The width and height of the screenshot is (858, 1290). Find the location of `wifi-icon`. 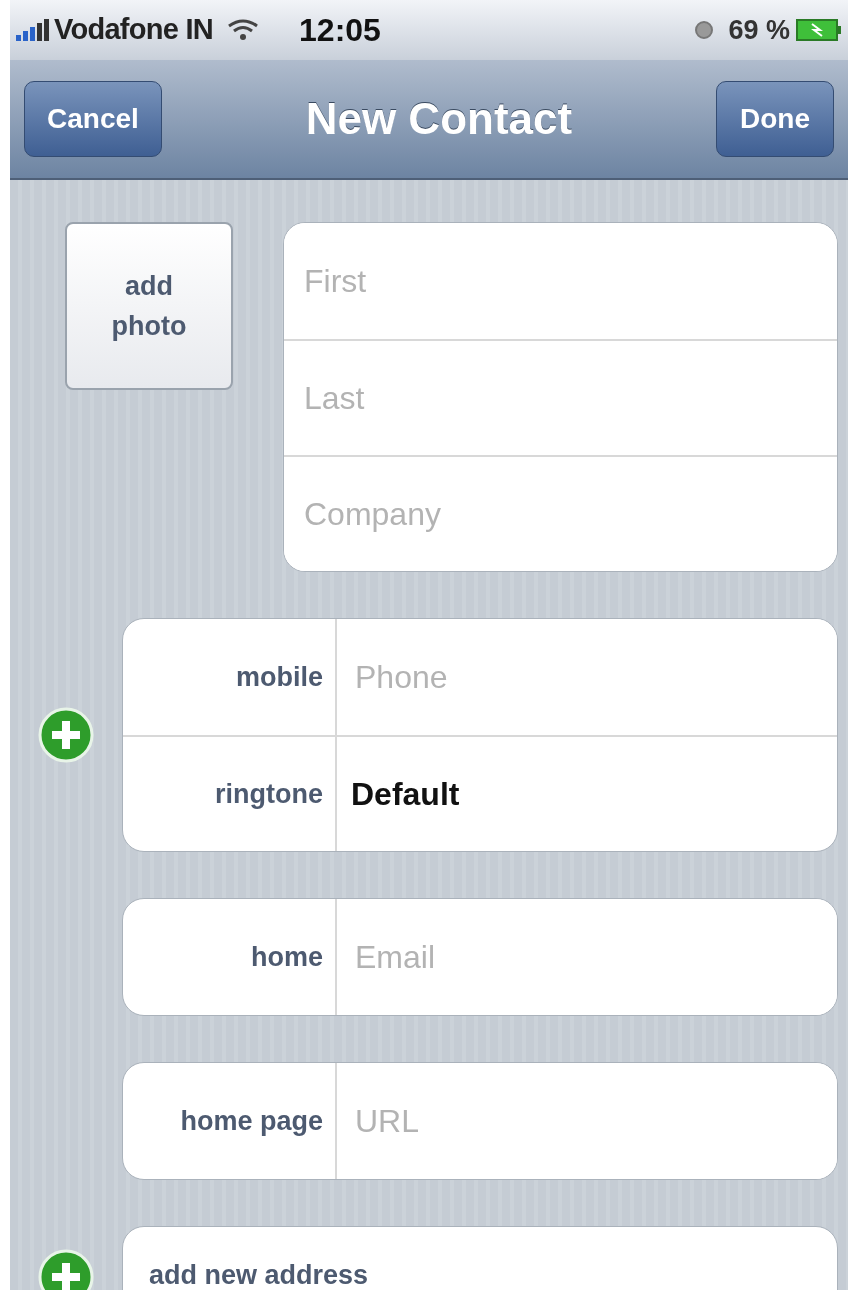

wifi-icon is located at coordinates (243, 30).